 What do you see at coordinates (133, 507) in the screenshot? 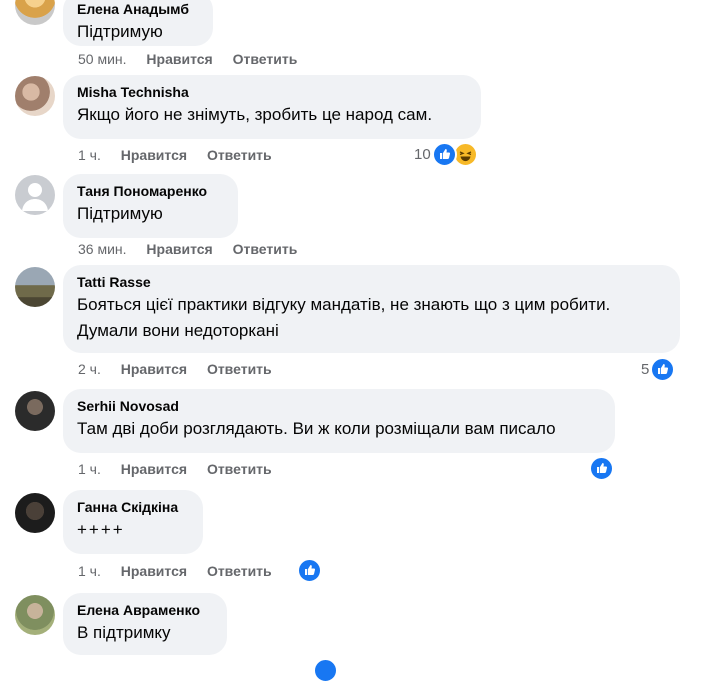
I see `comment-author: Ганна Скідкіна` at bounding box center [133, 507].